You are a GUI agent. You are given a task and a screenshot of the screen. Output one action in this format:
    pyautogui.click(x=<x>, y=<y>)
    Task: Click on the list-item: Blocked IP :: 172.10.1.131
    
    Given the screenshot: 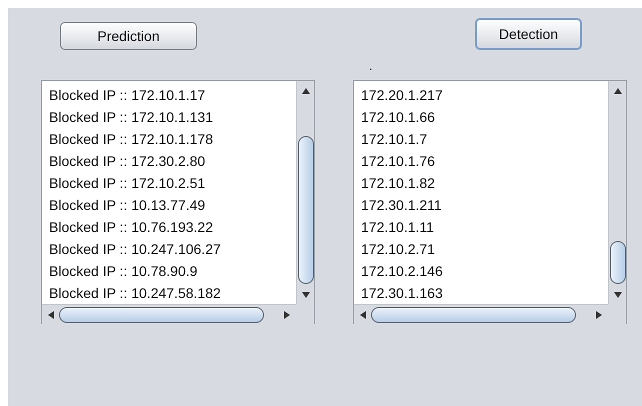 What is the action you would take?
    pyautogui.click(x=172, y=117)
    